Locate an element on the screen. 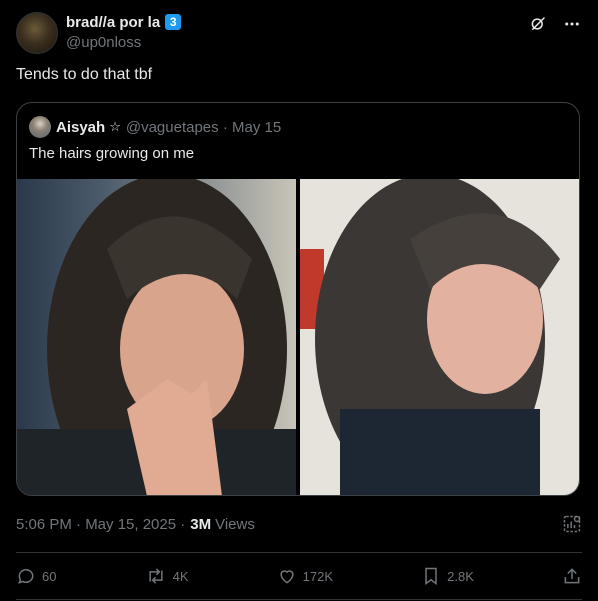 This screenshot has height=601, width=598. repost-icon is located at coordinates (156, 576).